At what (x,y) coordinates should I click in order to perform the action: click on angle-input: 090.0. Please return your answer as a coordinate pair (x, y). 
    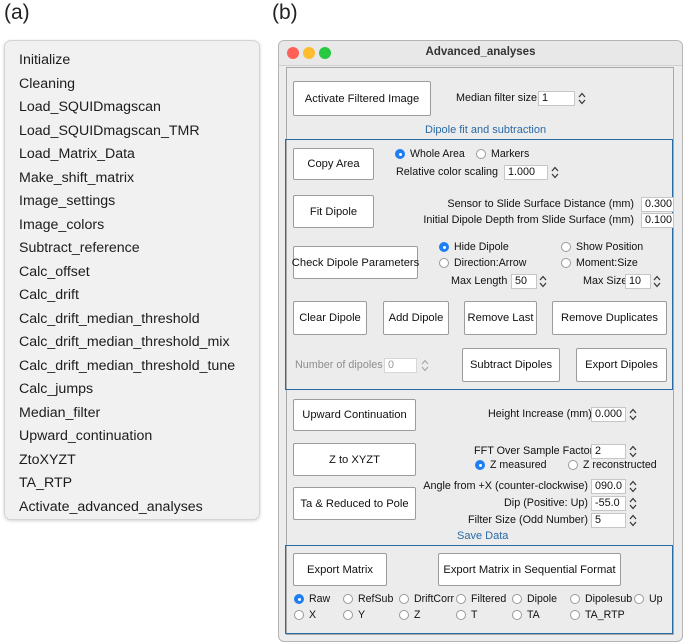
    Looking at the image, I should click on (608, 486).